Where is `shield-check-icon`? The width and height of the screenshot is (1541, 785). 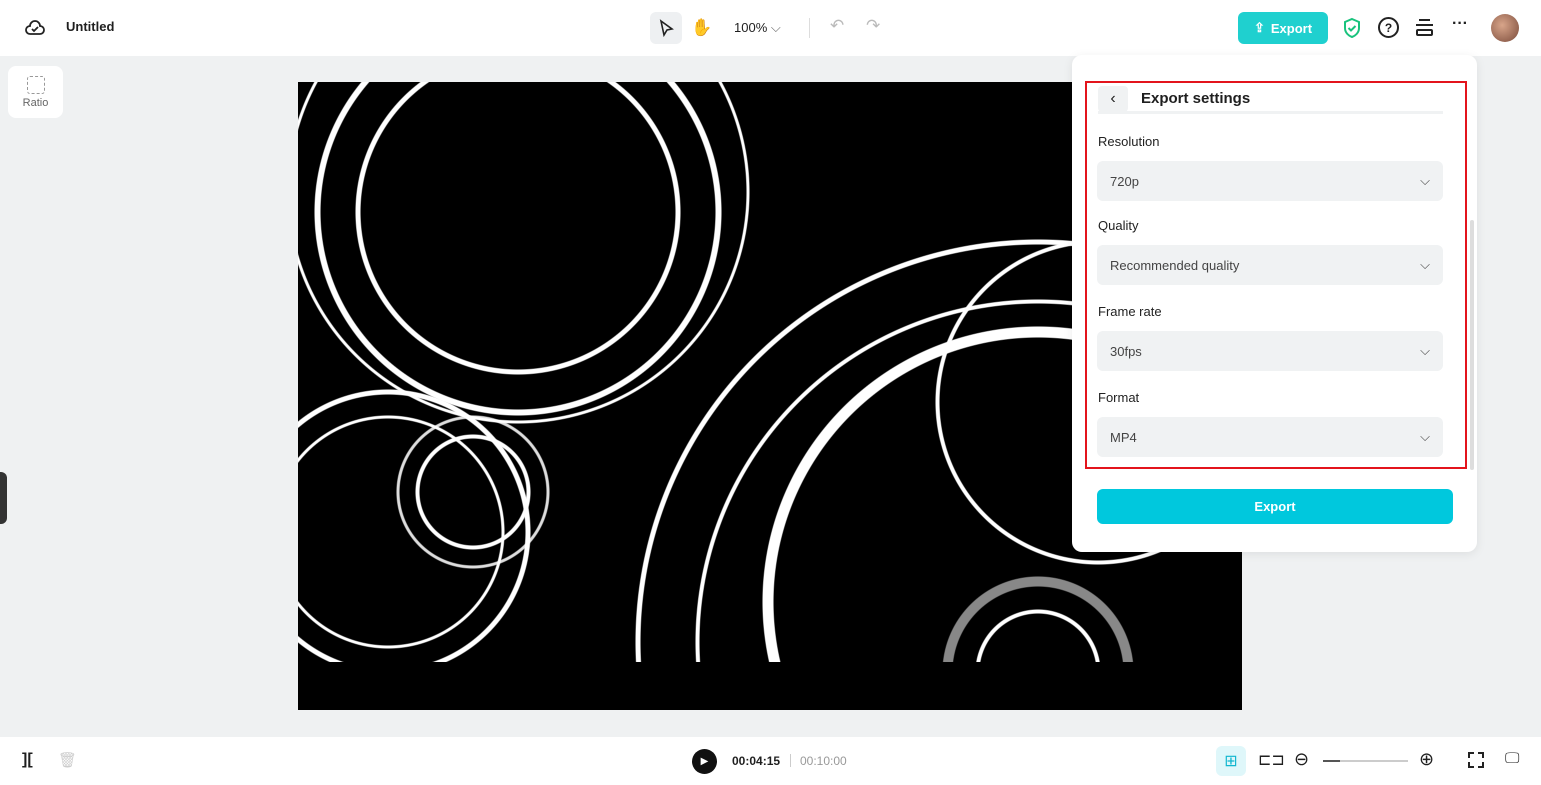 shield-check-icon is located at coordinates (1352, 28).